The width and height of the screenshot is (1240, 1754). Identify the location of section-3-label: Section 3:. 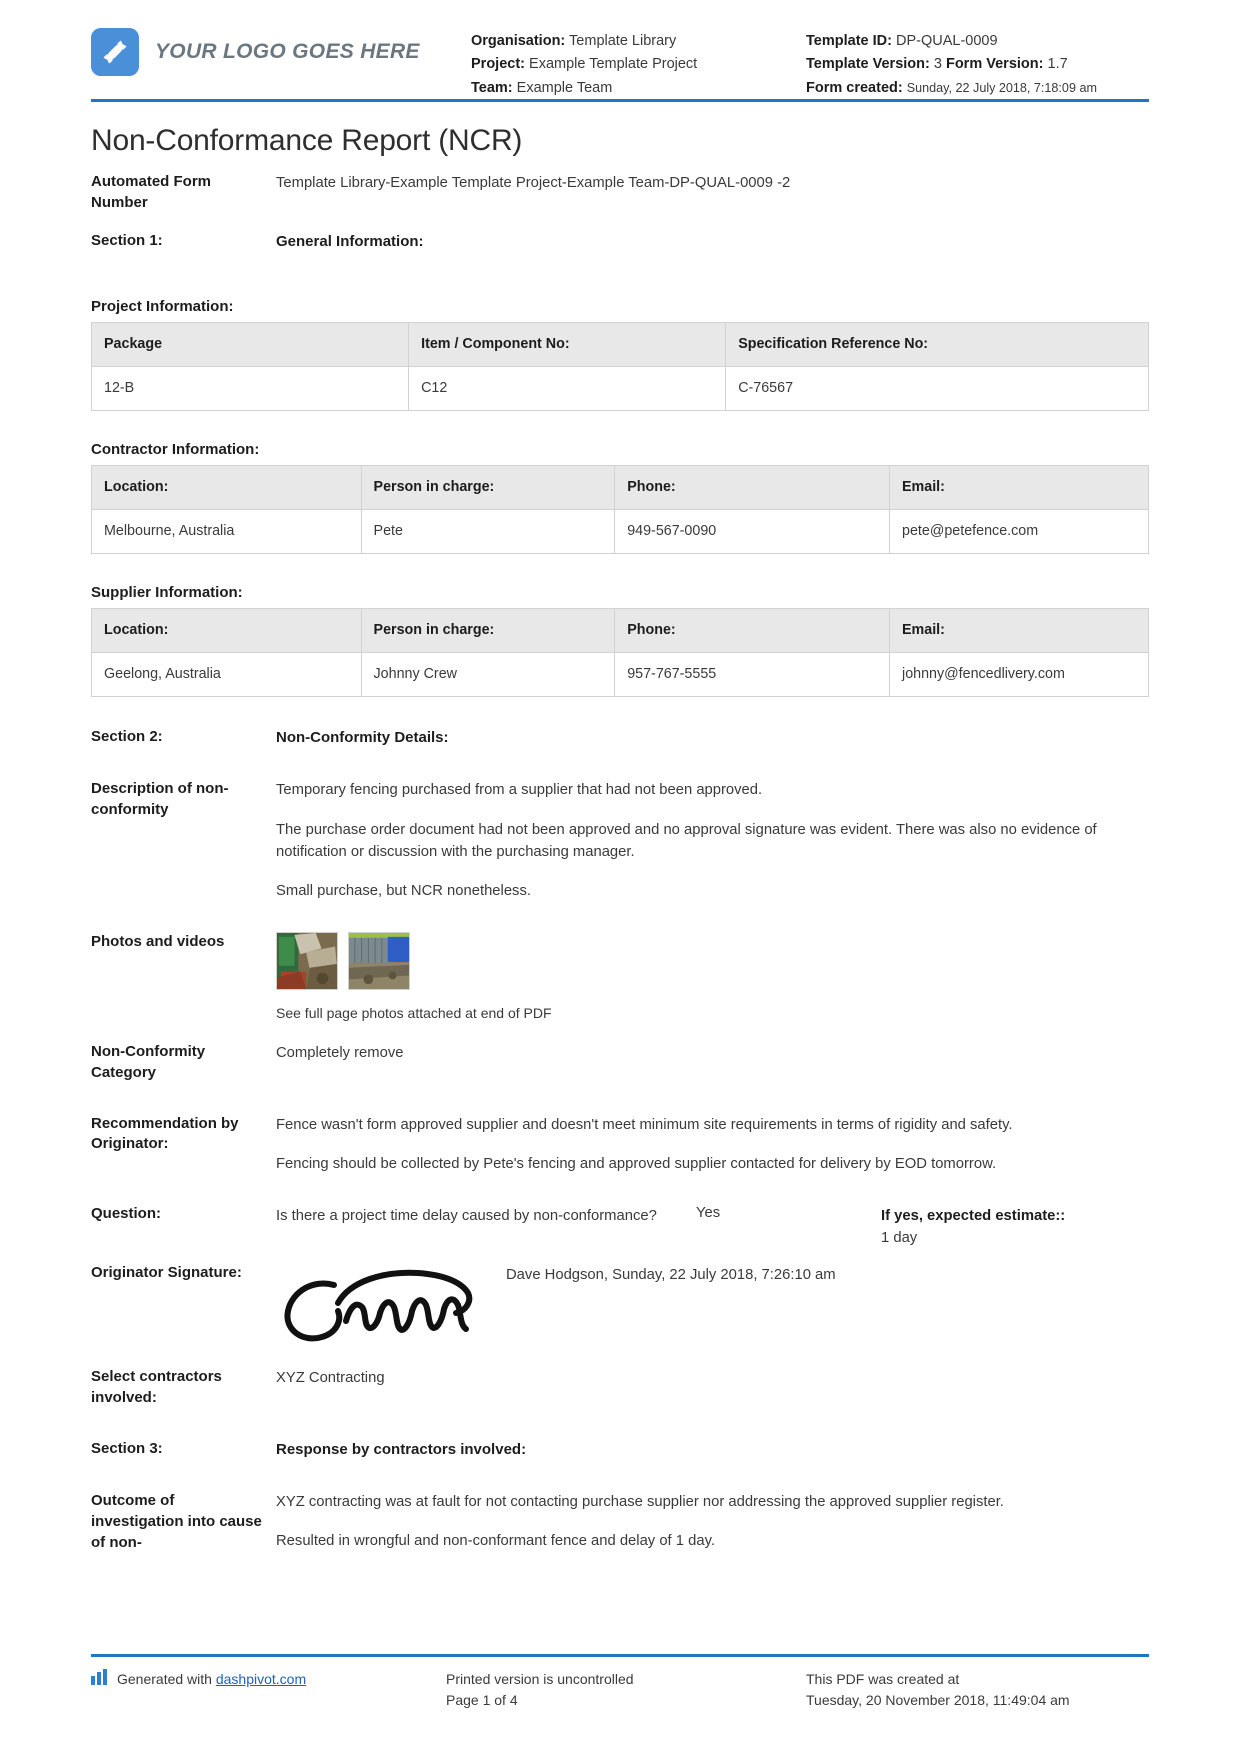
(127, 1448).